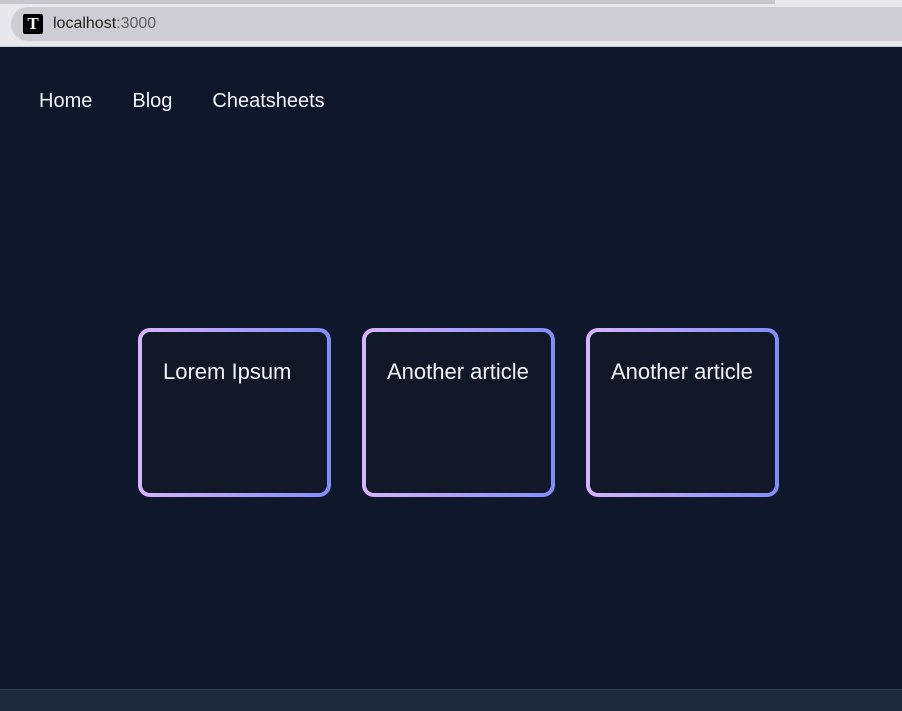  I want to click on main-nav: Home Blog Cheatsheets, so click(202, 101).